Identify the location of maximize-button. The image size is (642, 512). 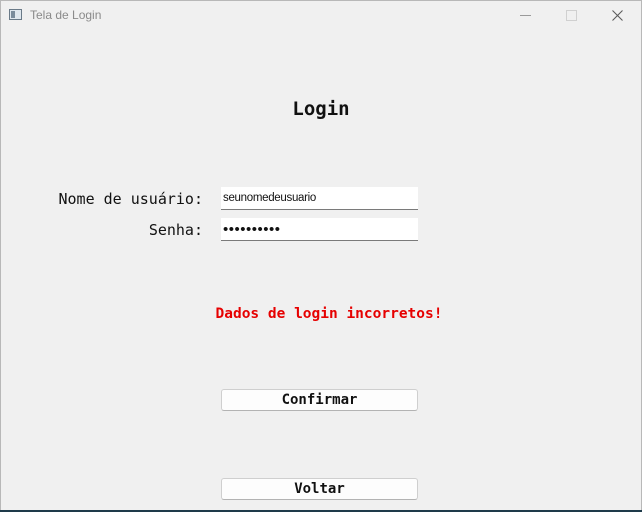
(572, 16).